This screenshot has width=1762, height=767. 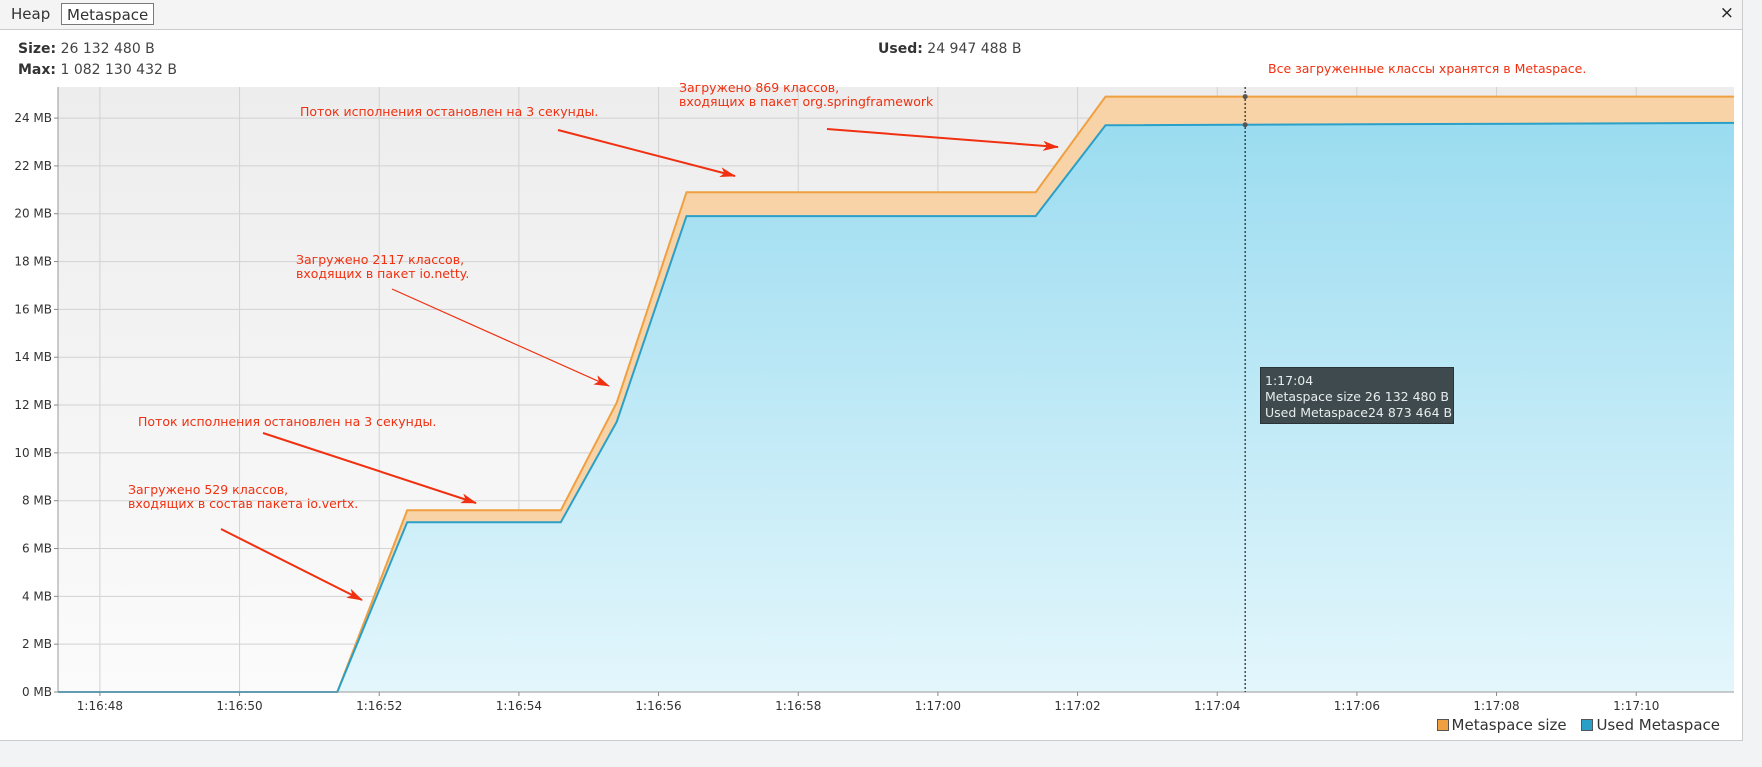 What do you see at coordinates (1573, 725) in the screenshot?
I see `chart-legend: Metaspace size Used Metaspace` at bounding box center [1573, 725].